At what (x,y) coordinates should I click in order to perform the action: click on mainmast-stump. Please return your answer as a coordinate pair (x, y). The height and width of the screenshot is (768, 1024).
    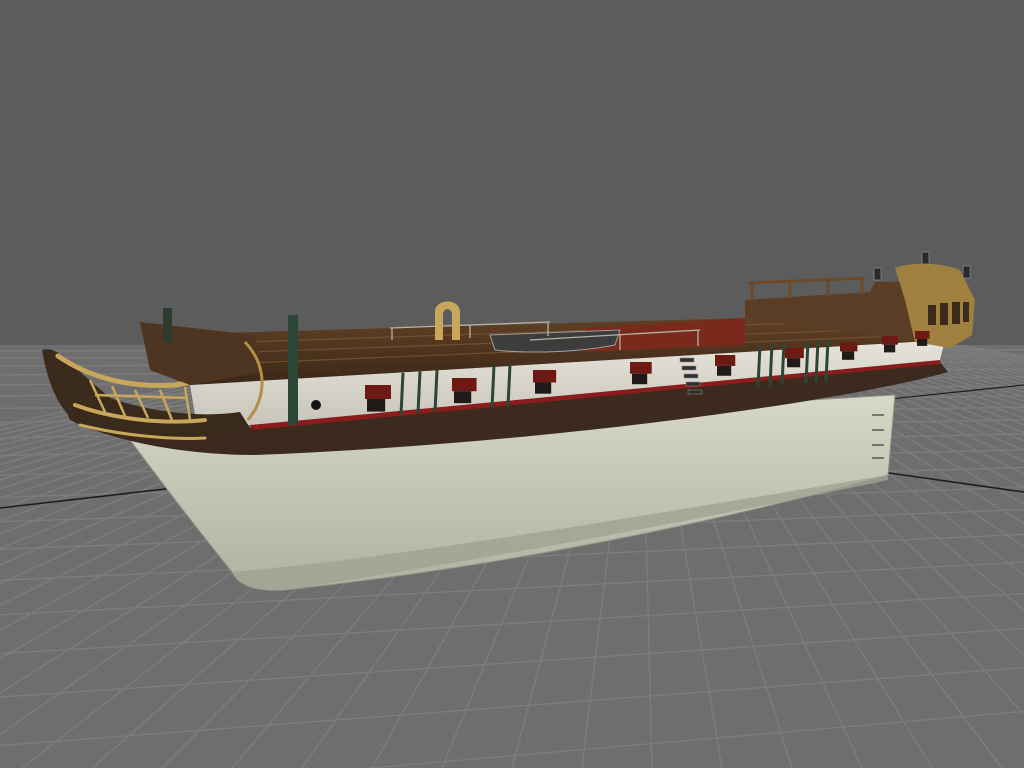
    Looking at the image, I should click on (293, 370).